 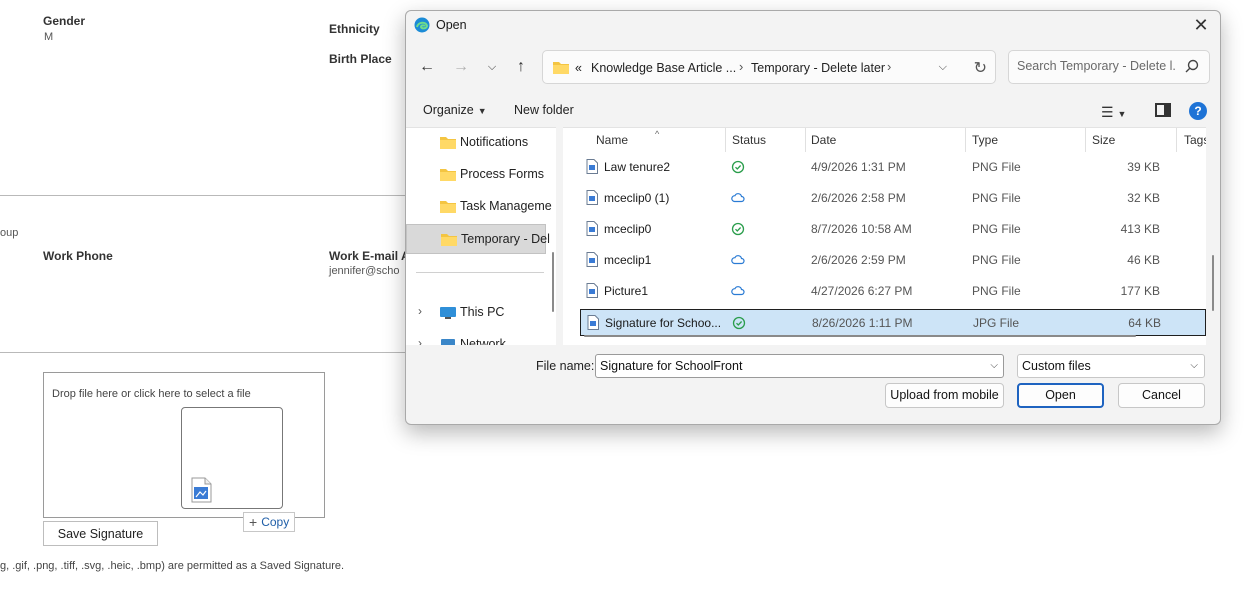 What do you see at coordinates (1097, 66) in the screenshot?
I see `search-input` at bounding box center [1097, 66].